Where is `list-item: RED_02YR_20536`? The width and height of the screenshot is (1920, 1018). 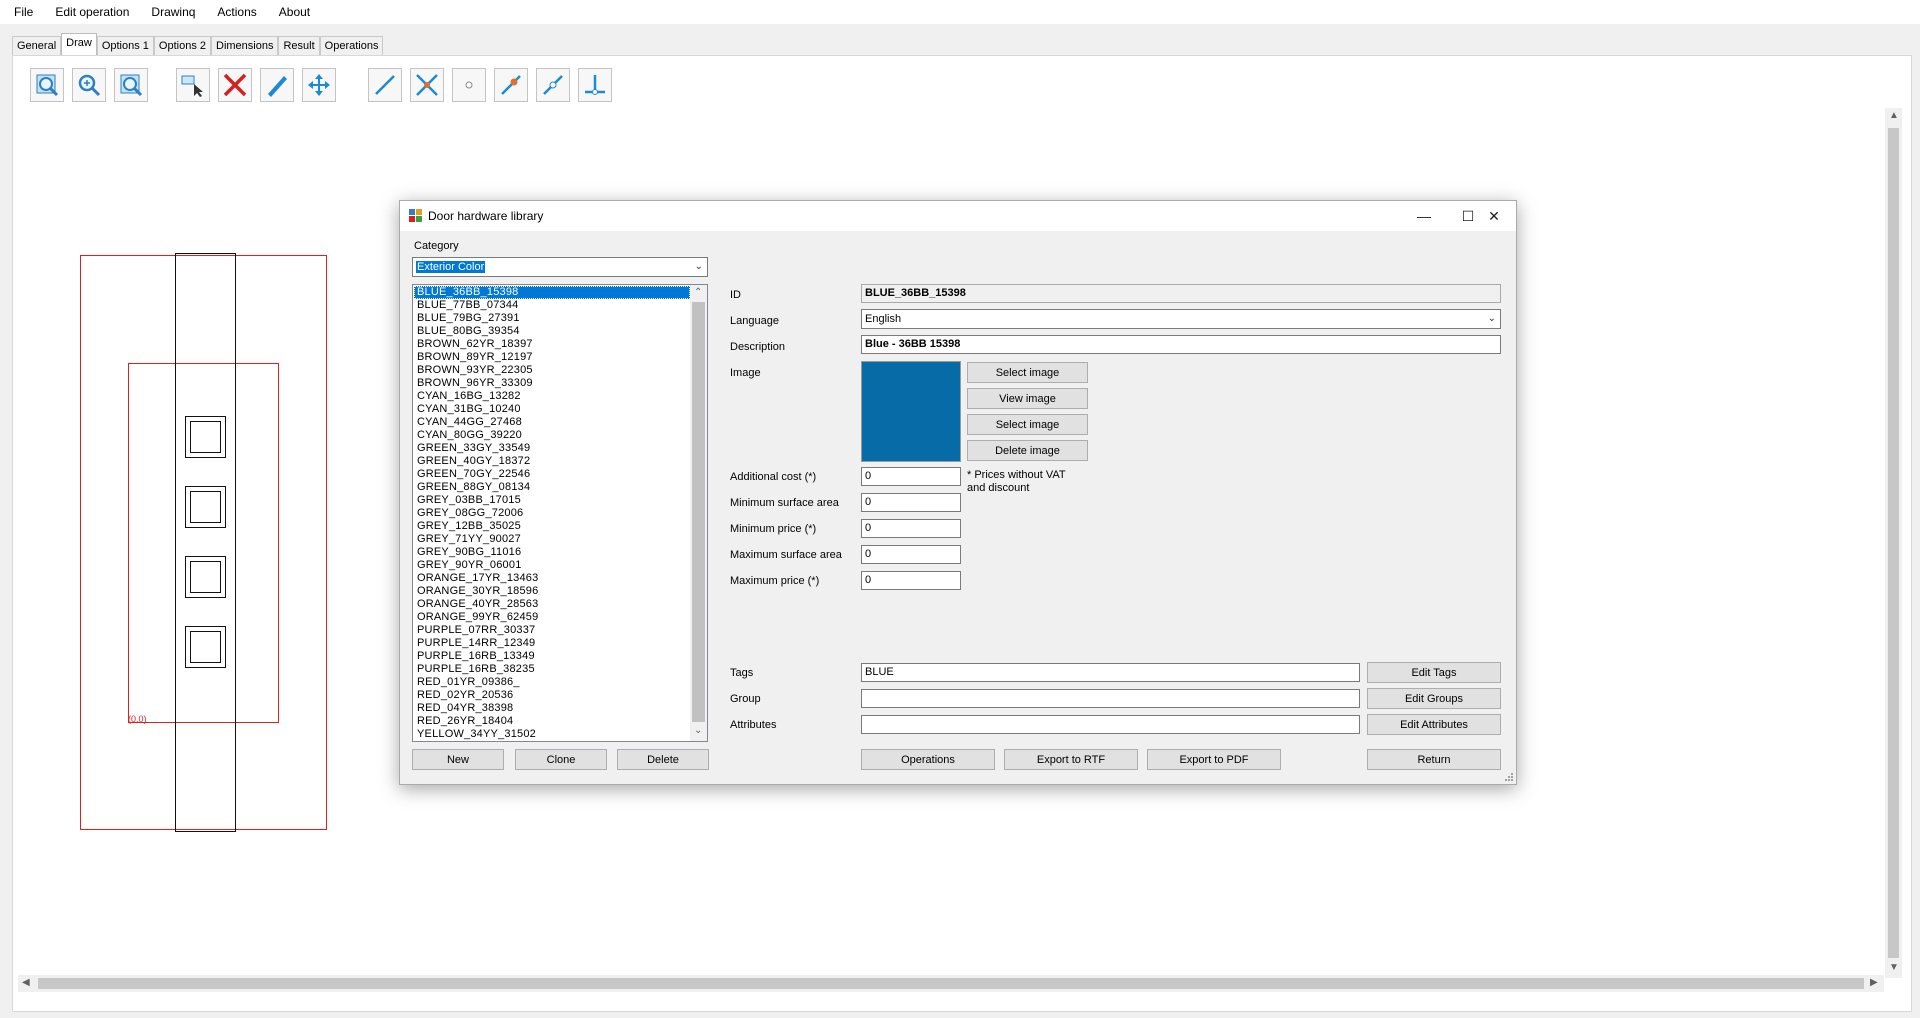
list-item: RED_02YR_20536 is located at coordinates (552, 695).